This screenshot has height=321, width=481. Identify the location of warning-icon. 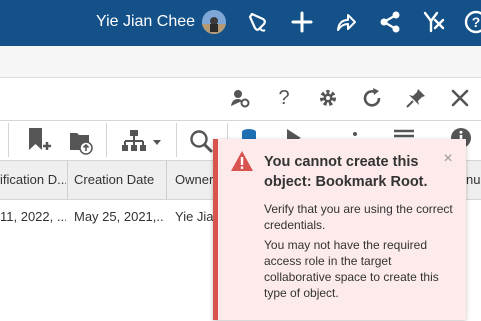
(242, 161).